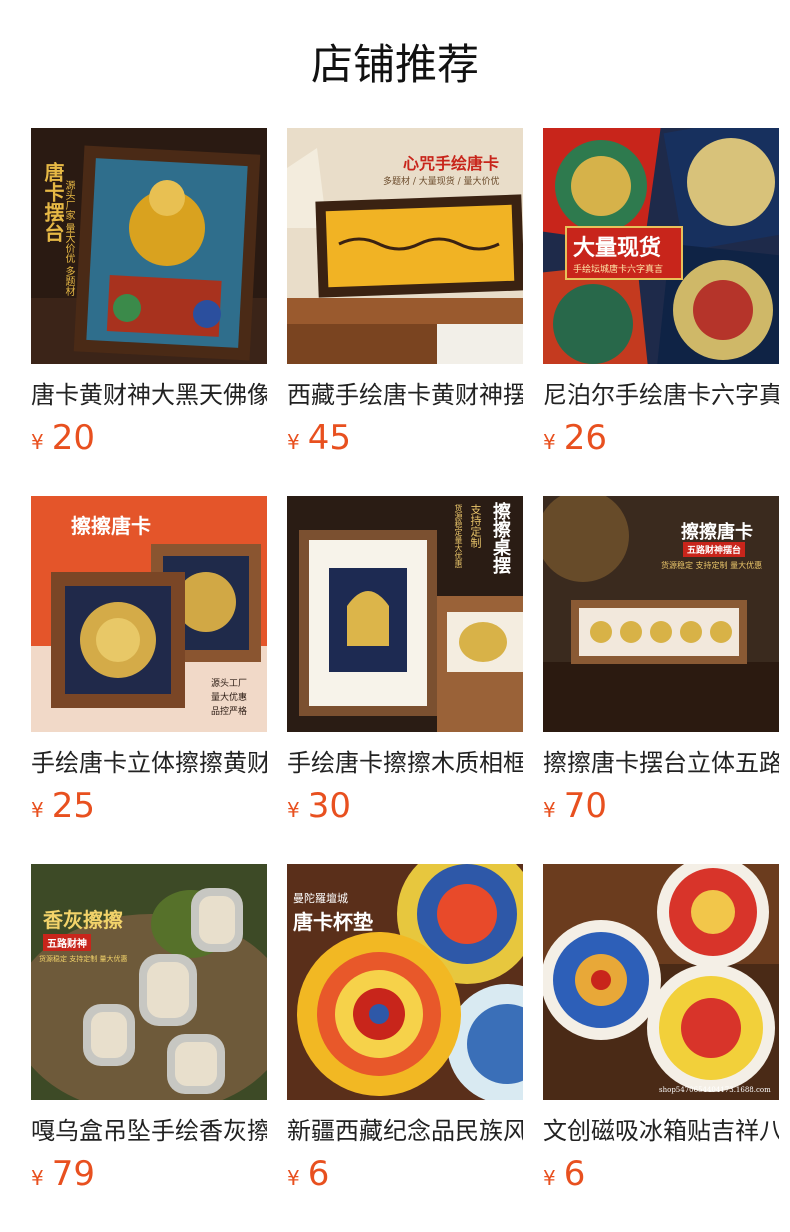 The image size is (790, 1232). What do you see at coordinates (329, 806) in the screenshot?
I see `price-value: 30` at bounding box center [329, 806].